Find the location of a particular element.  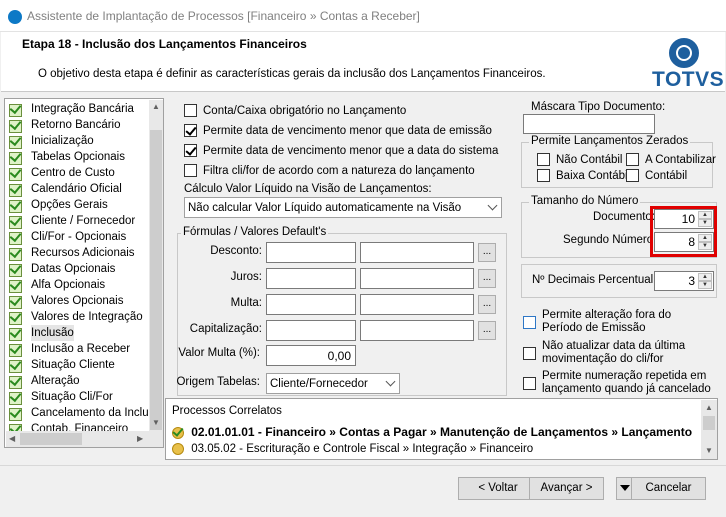

scroll-thumb is located at coordinates (156, 280).